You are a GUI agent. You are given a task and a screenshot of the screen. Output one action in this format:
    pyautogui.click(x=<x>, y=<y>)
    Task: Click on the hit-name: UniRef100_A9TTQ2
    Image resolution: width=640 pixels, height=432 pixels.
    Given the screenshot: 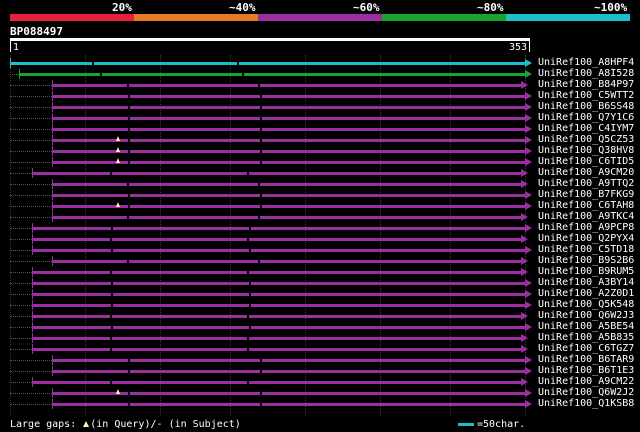 What is the action you would take?
    pyautogui.click(x=586, y=183)
    